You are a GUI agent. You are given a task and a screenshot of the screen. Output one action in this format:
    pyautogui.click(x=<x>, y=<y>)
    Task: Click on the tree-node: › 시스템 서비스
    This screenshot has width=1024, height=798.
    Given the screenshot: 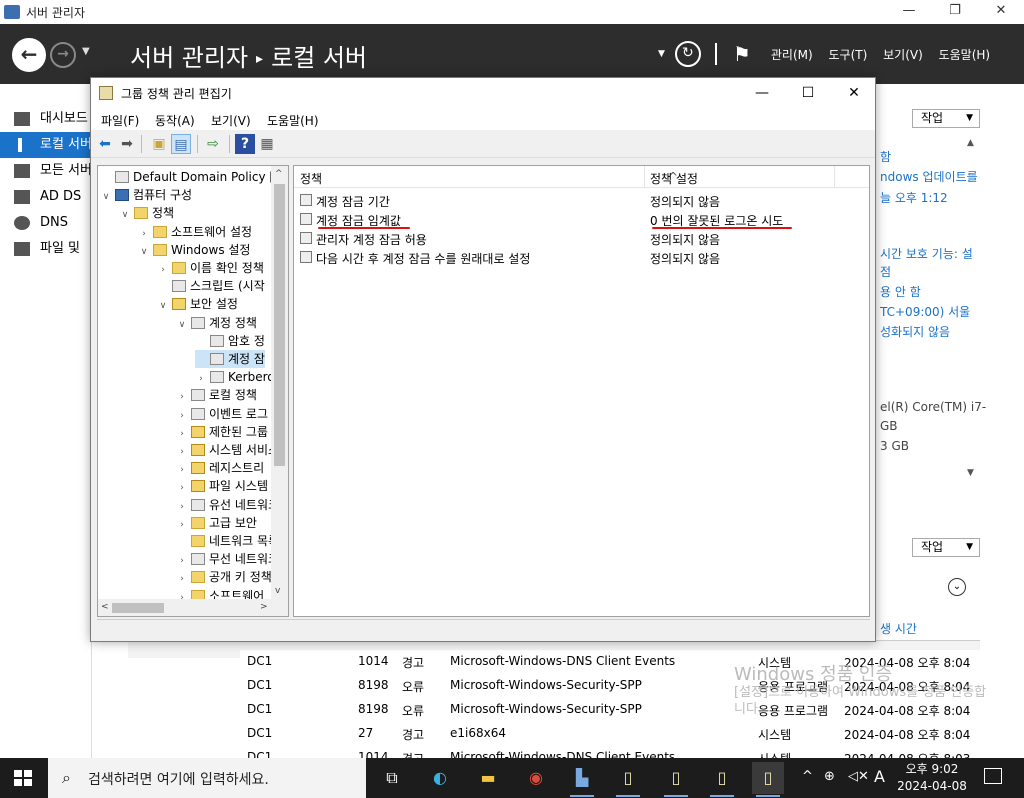 What is the action you would take?
    pyautogui.click(x=227, y=450)
    